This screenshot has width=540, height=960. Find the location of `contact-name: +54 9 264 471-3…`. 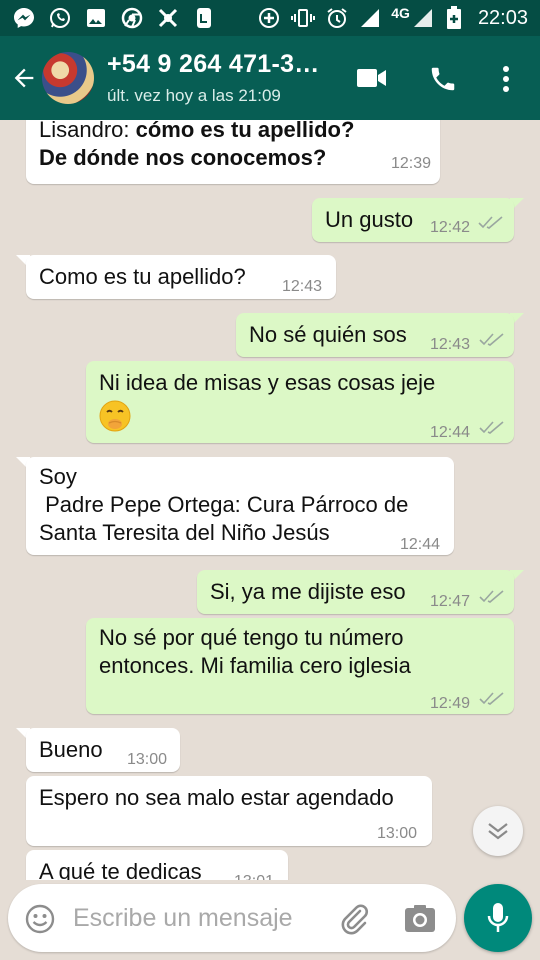

contact-name: +54 9 264 471-3… is located at coordinates (213, 64).